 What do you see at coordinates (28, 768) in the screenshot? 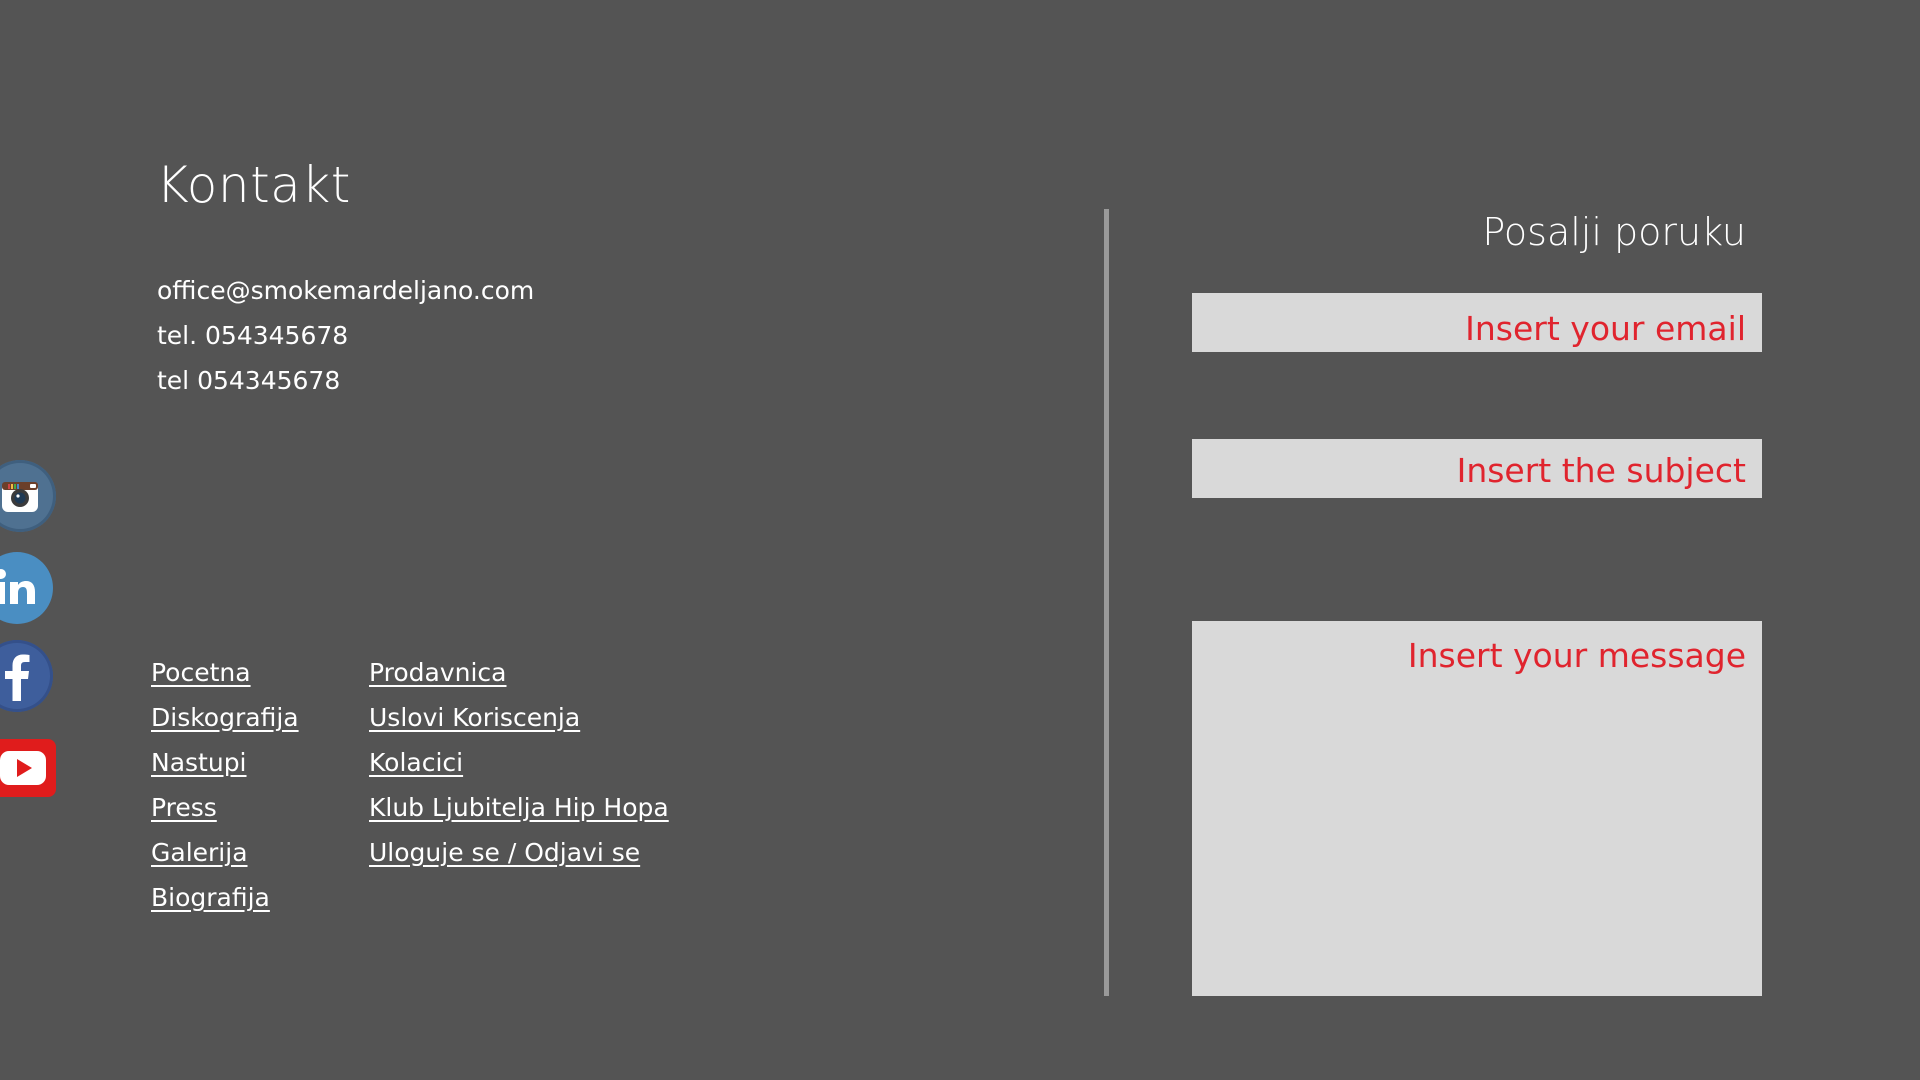
I see `youtube-icon` at bounding box center [28, 768].